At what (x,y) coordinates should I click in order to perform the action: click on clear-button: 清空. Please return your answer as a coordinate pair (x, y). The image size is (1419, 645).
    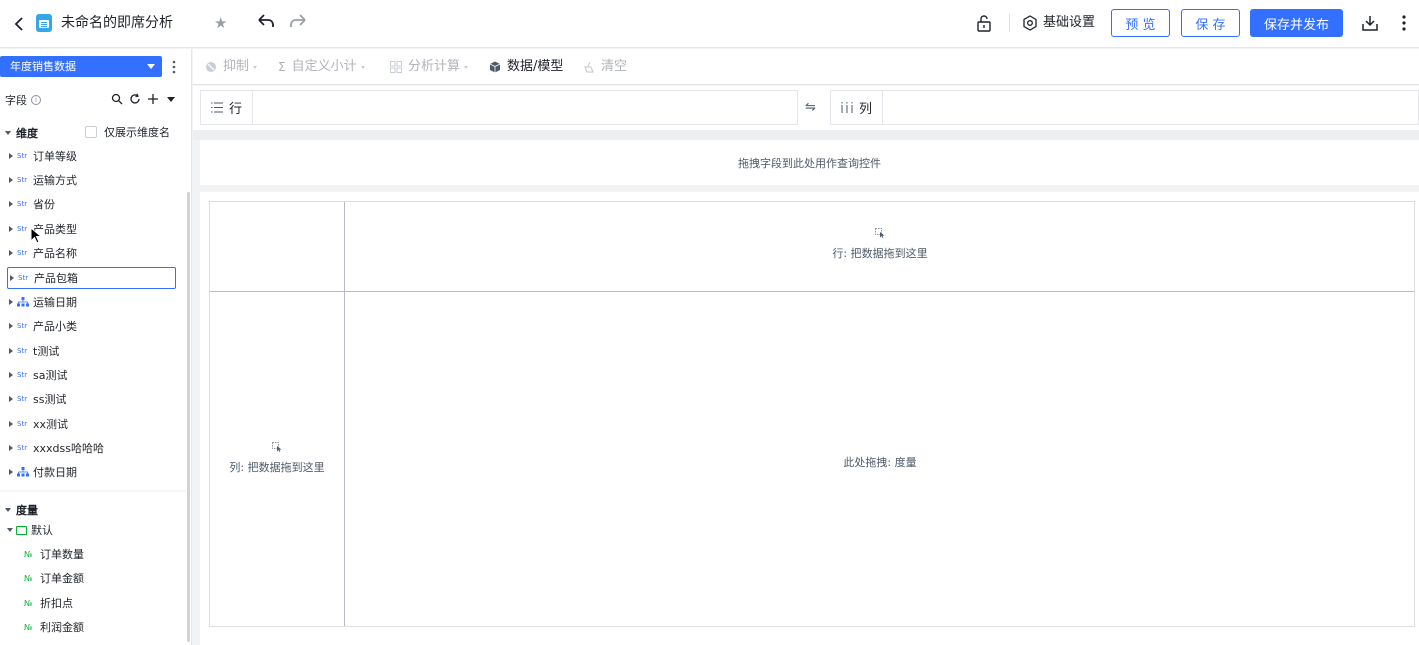
    Looking at the image, I should click on (605, 67).